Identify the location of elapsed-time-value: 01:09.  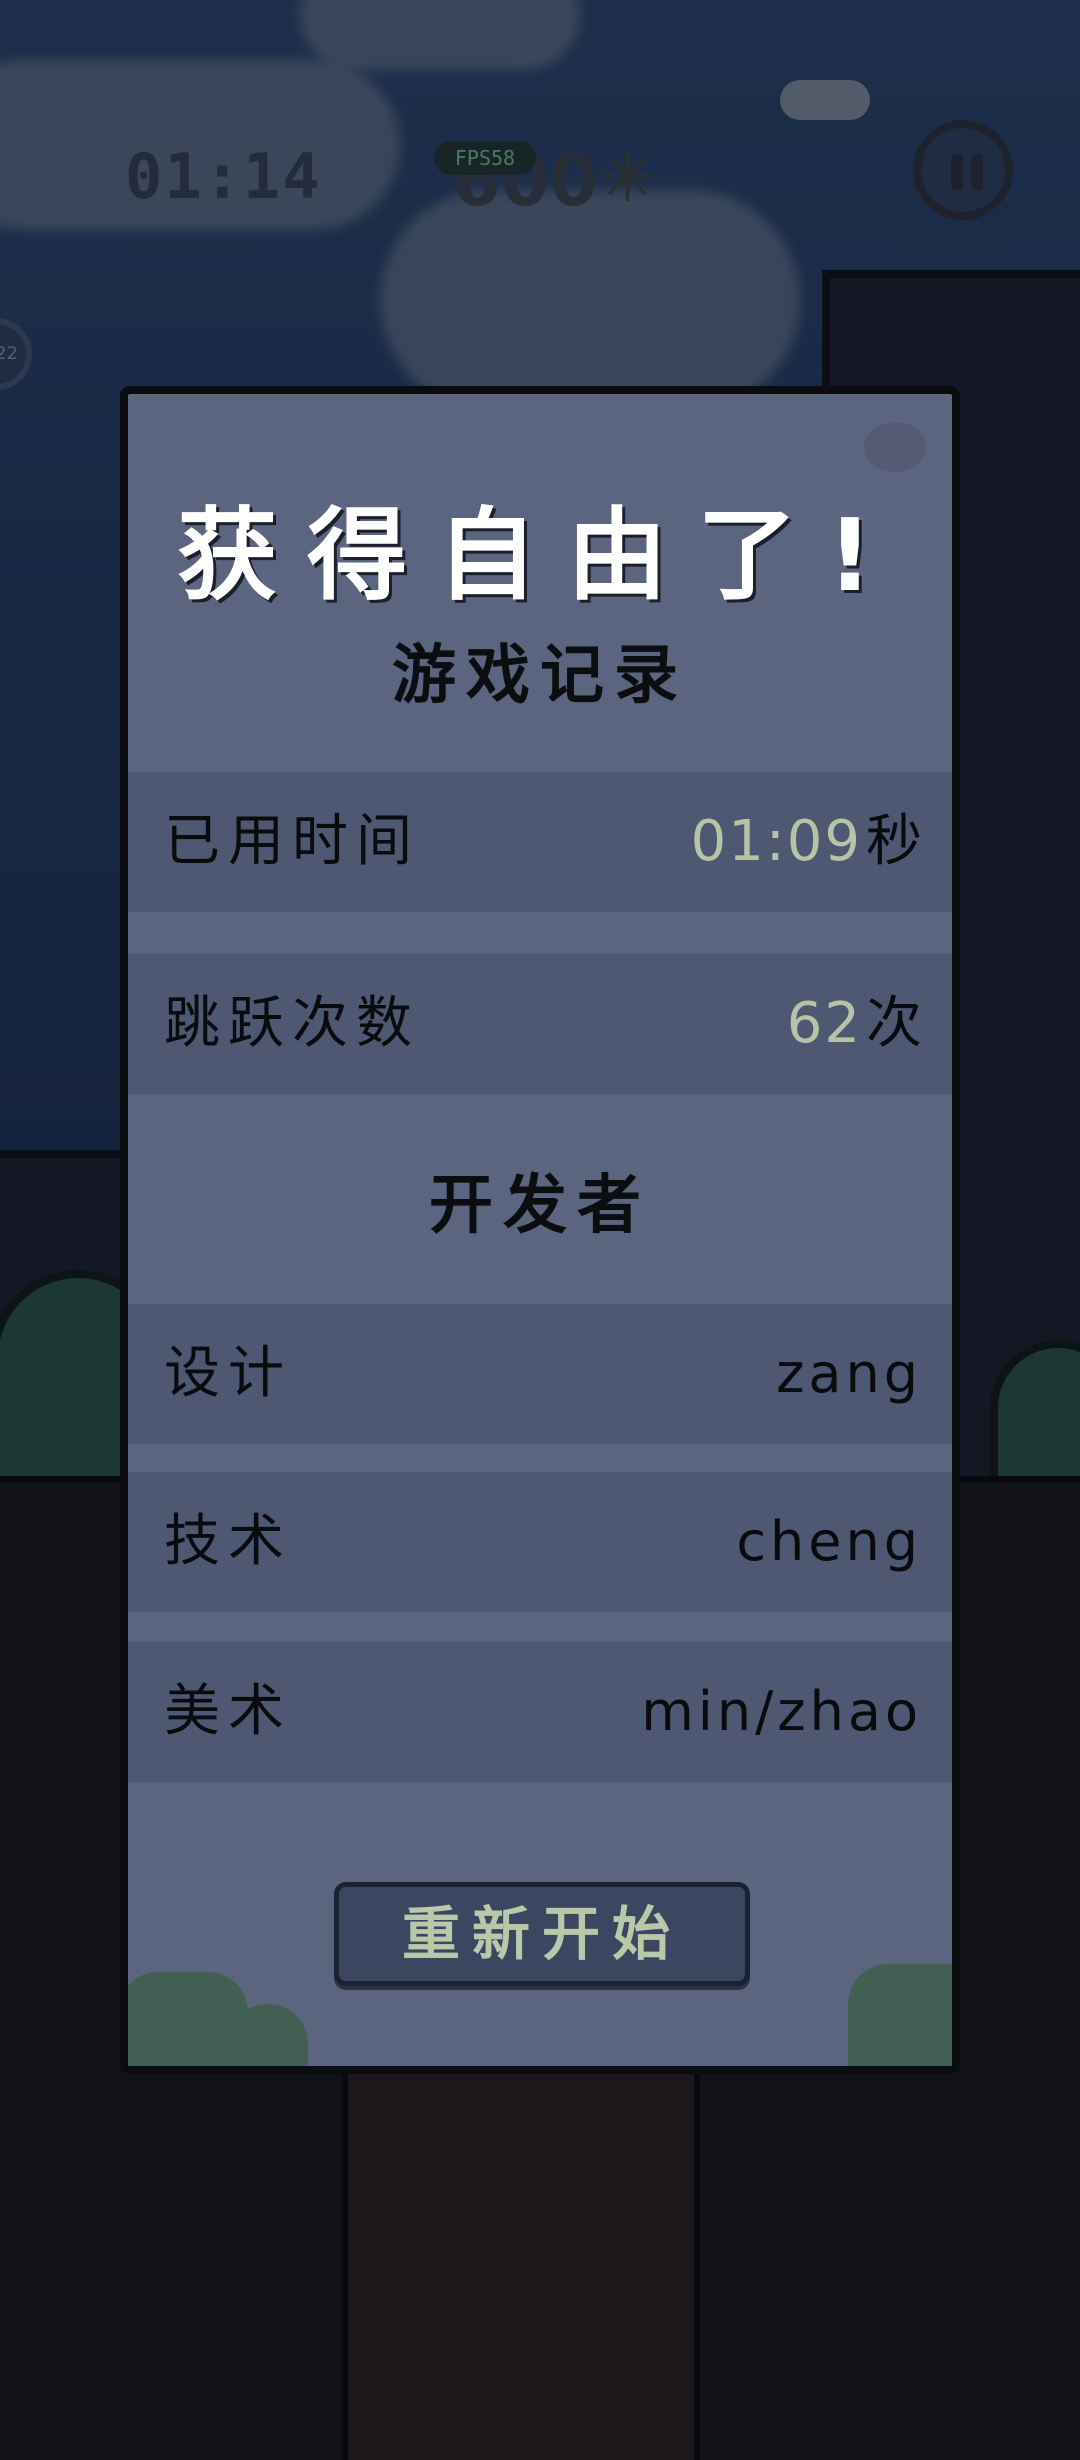
(776, 841).